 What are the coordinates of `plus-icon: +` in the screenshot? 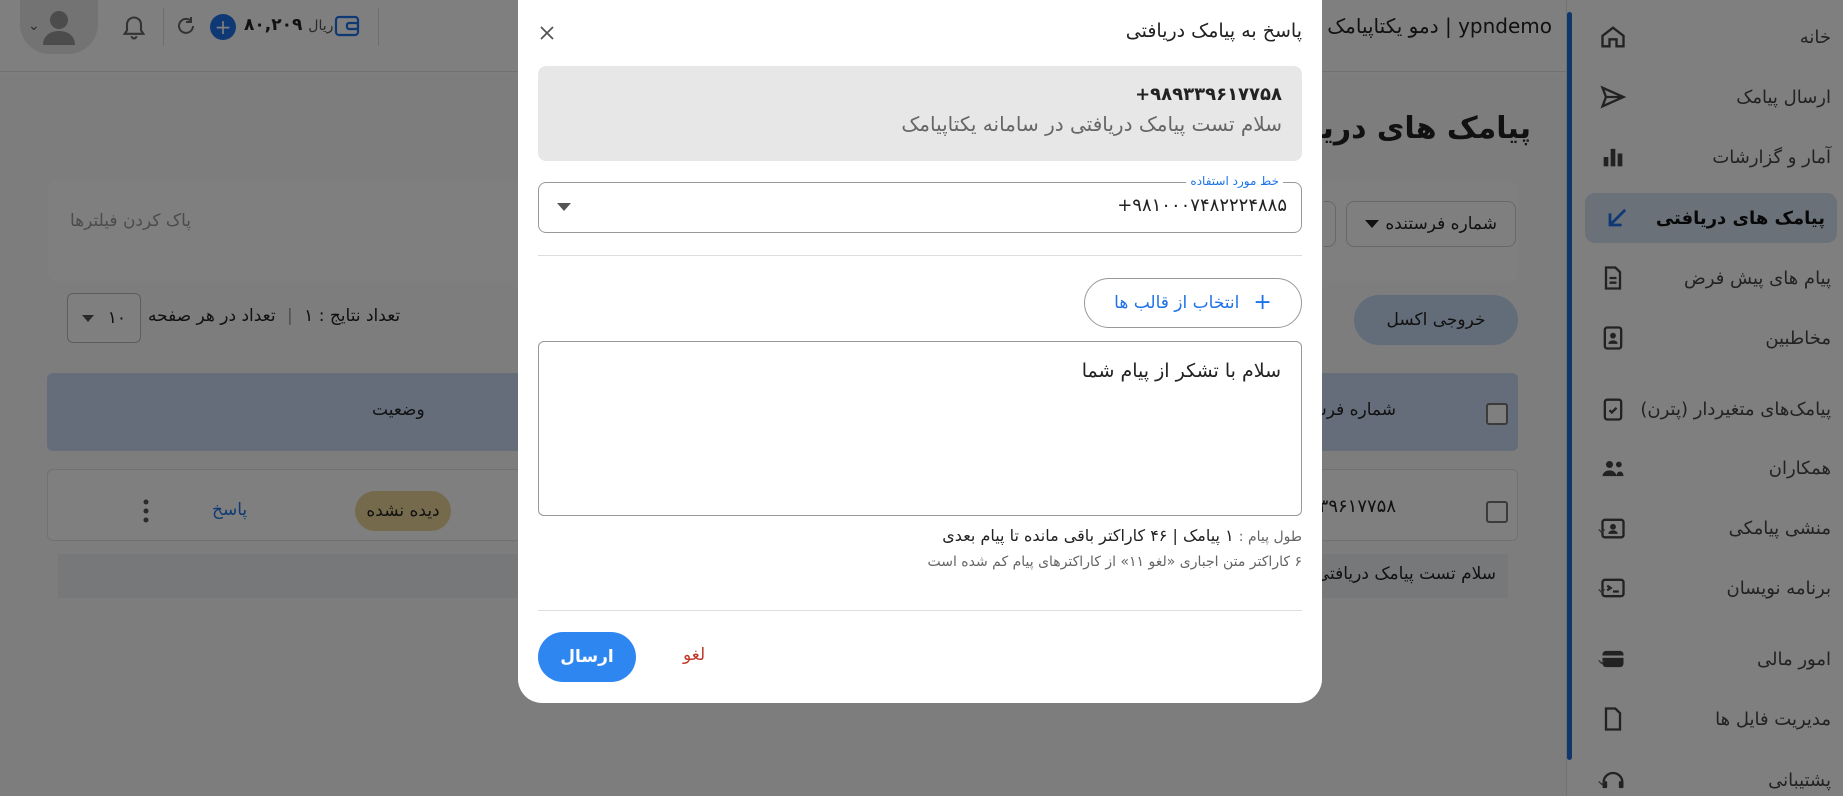 It's located at (1262, 302).